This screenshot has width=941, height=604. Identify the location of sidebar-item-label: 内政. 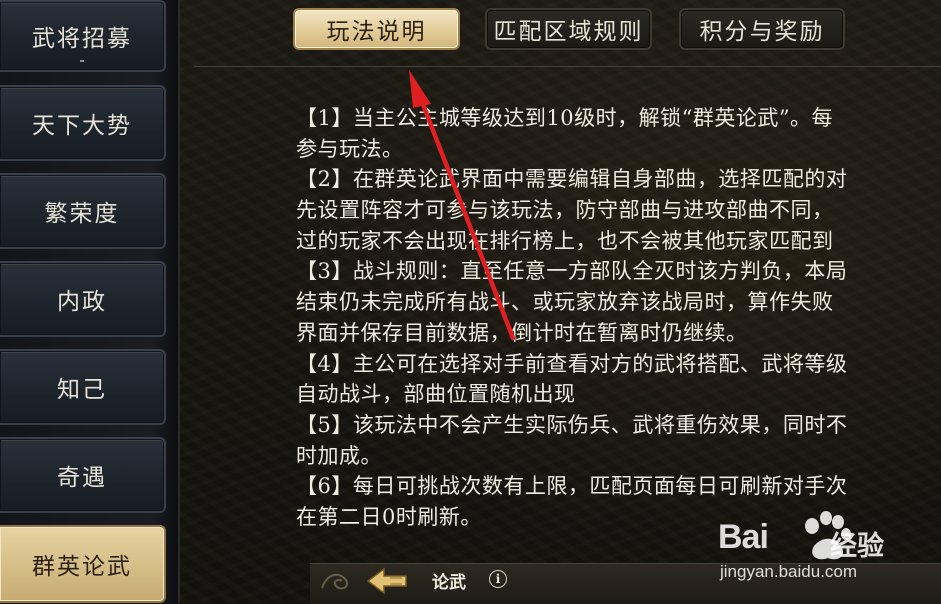
(82, 302).